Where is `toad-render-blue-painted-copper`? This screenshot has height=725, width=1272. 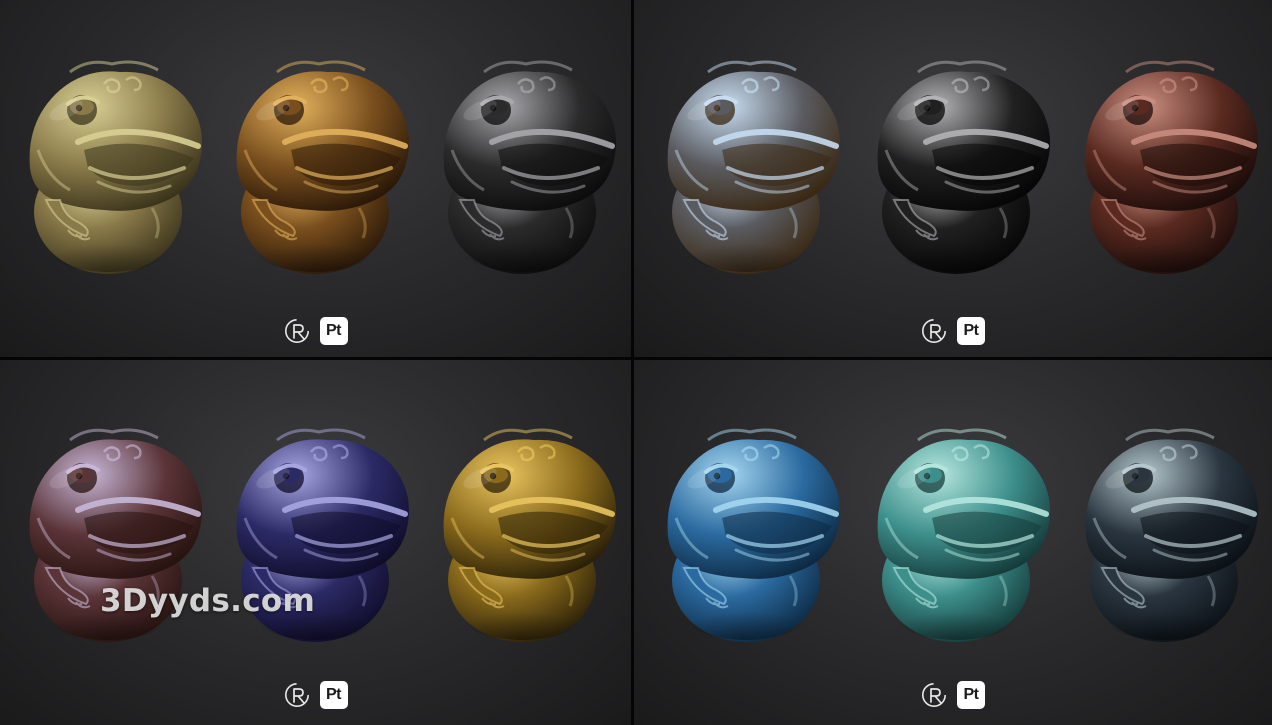 toad-render-blue-painted-copper is located at coordinates (746, 533).